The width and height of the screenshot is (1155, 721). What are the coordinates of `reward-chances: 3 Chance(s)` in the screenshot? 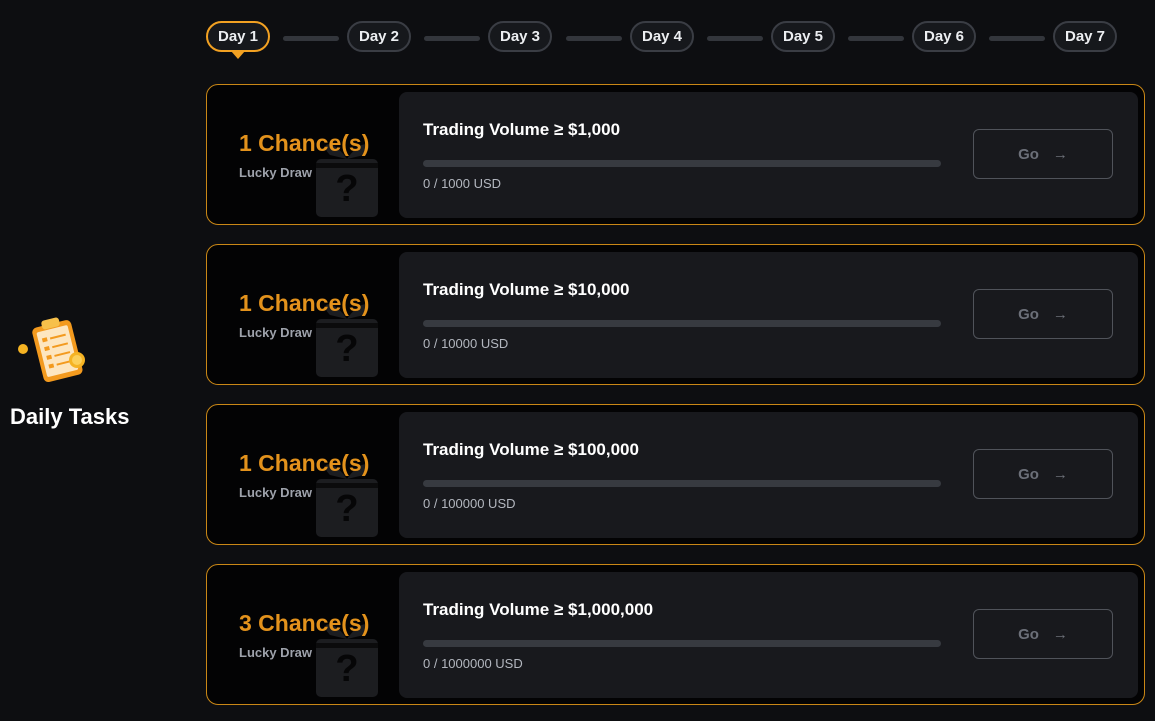 It's located at (304, 623).